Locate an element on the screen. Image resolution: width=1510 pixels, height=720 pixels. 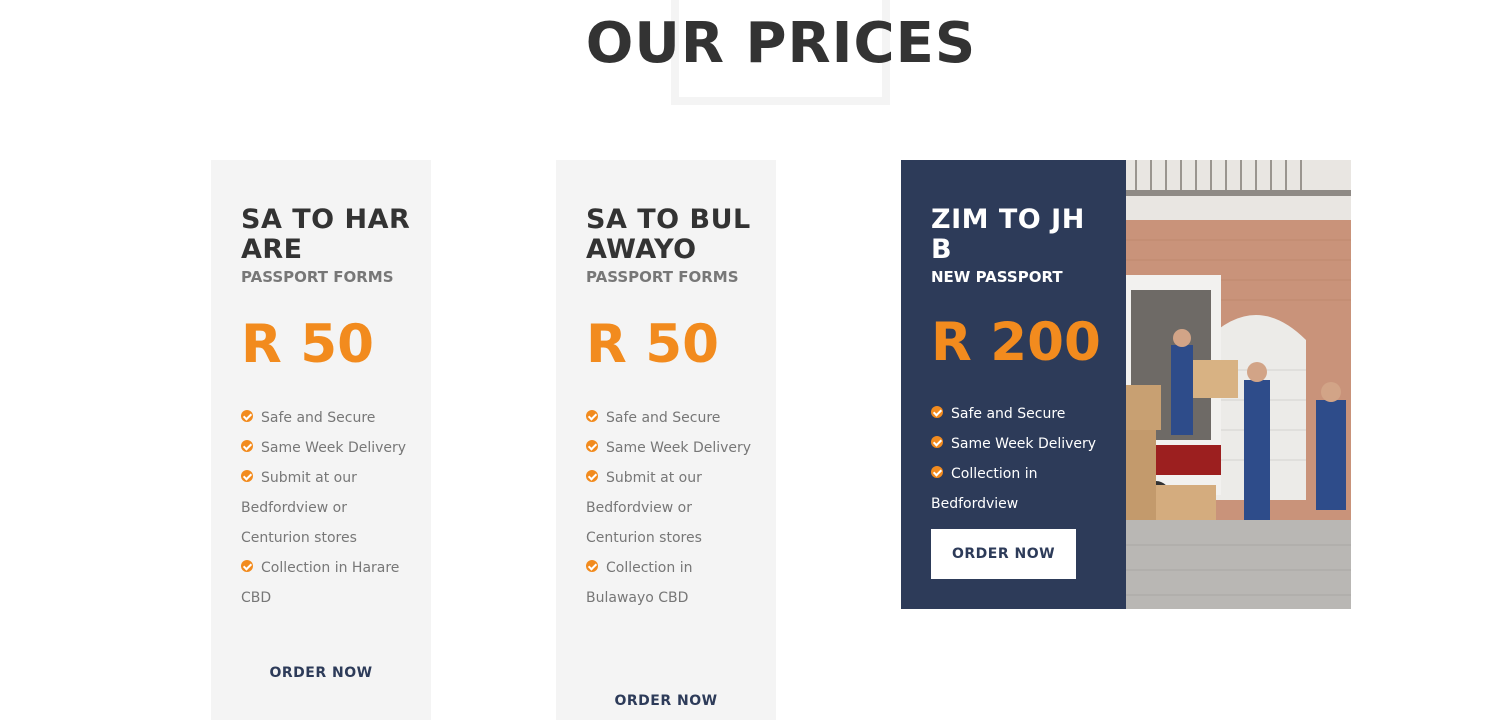
card-title: SA TO BULAWAYO is located at coordinates (668, 234).